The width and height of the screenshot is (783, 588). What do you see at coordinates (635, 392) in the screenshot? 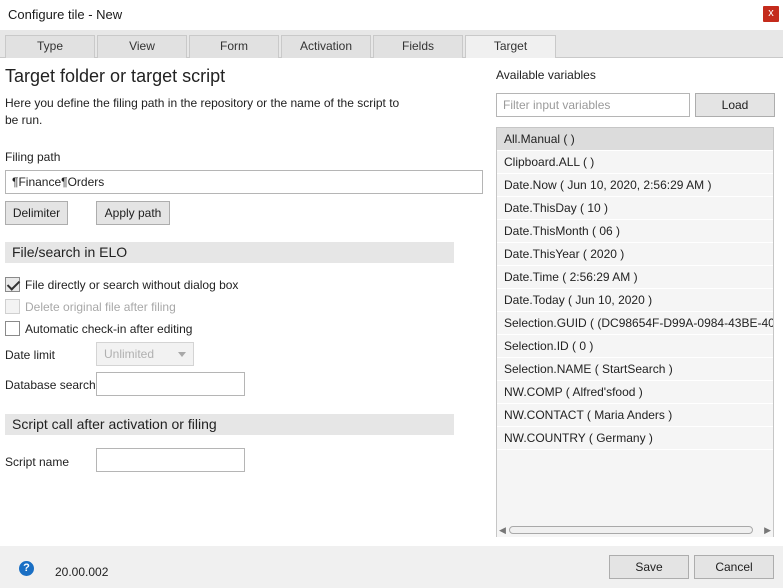
I see `list-item: NW.COMP ( Alfred'sfood )` at bounding box center [635, 392].